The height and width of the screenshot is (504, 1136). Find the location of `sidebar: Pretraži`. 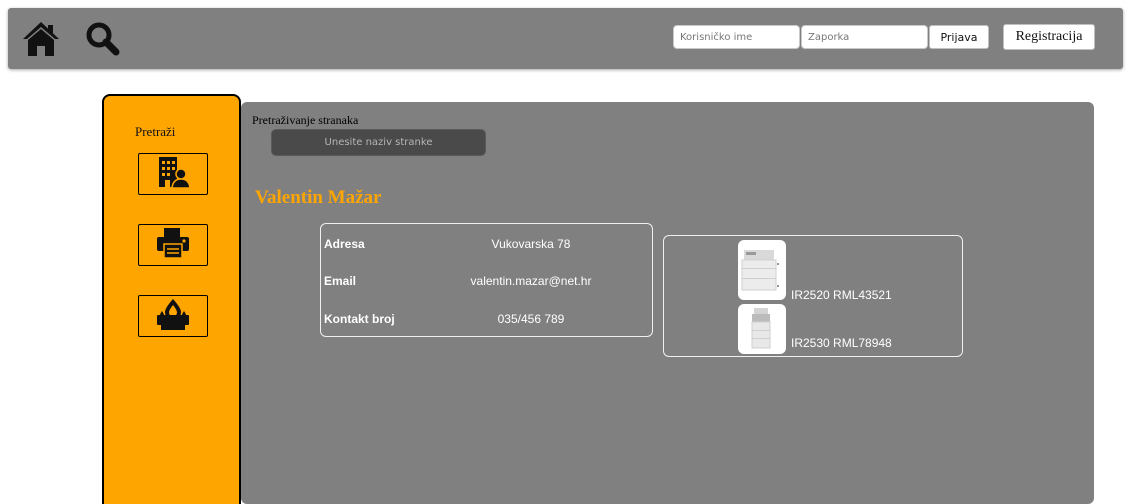

sidebar: Pretraži is located at coordinates (171, 299).